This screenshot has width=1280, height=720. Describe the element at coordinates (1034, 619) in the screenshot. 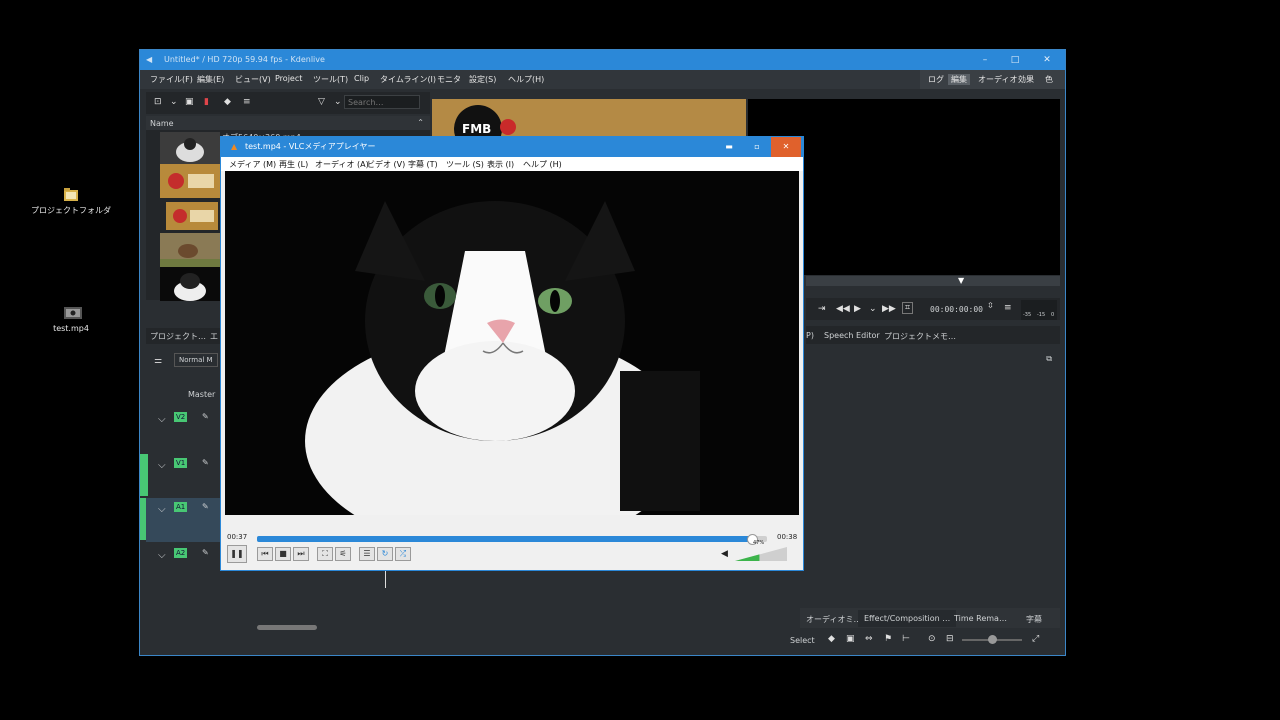

I see `tab-subtitles: 字幕` at that location.